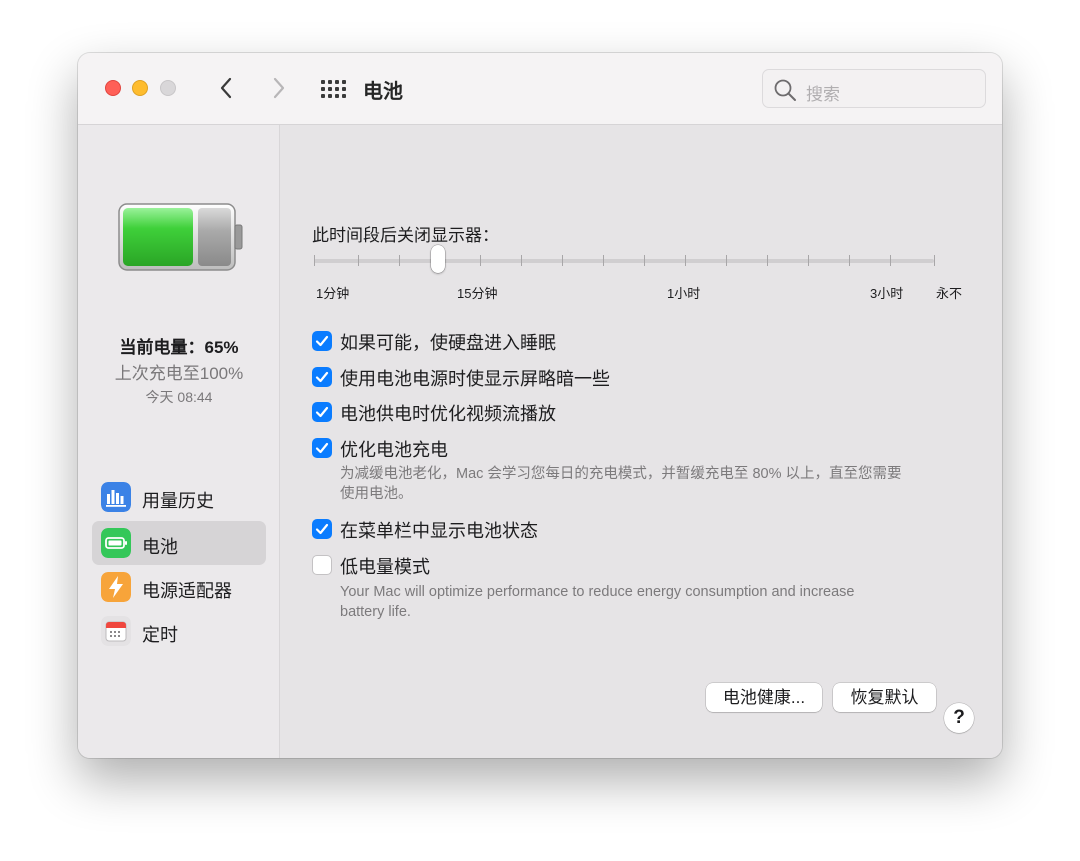 Image resolution: width=1080 pixels, height=861 pixels. Describe the element at coordinates (394, 450) in the screenshot. I see `option-label: 优化电池充电` at that location.